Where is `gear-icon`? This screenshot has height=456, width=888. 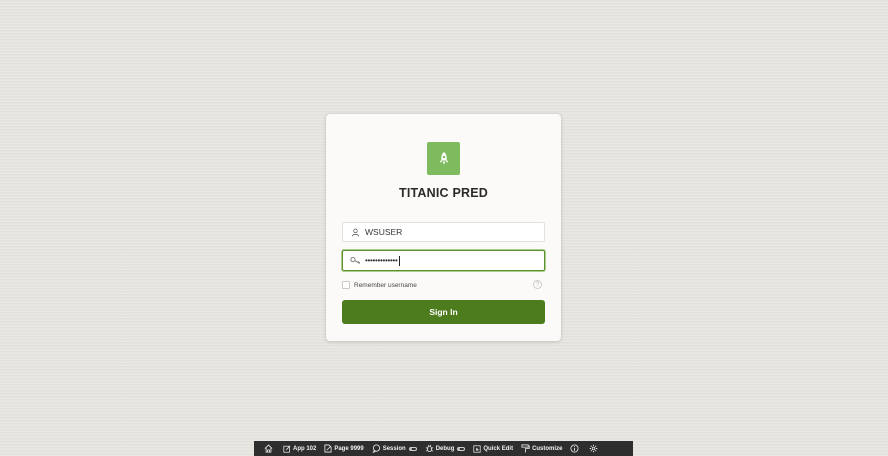 gear-icon is located at coordinates (594, 448).